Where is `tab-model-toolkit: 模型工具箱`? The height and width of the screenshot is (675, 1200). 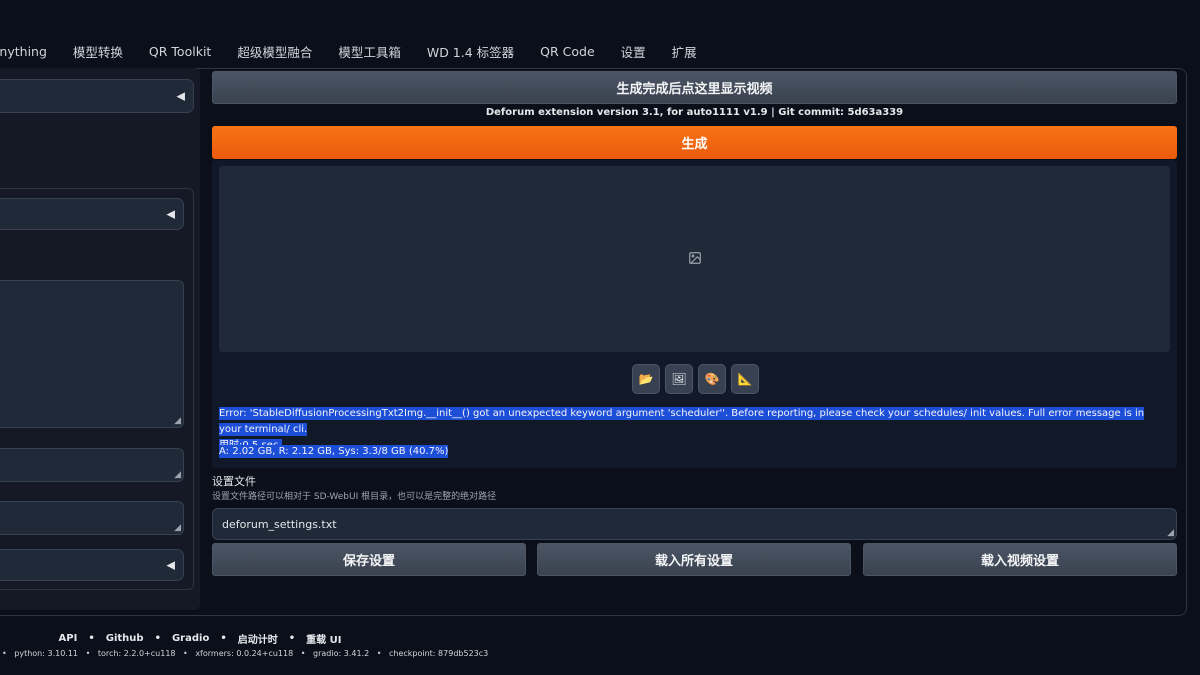
tab-model-toolkit: 模型工具箱 is located at coordinates (369, 51).